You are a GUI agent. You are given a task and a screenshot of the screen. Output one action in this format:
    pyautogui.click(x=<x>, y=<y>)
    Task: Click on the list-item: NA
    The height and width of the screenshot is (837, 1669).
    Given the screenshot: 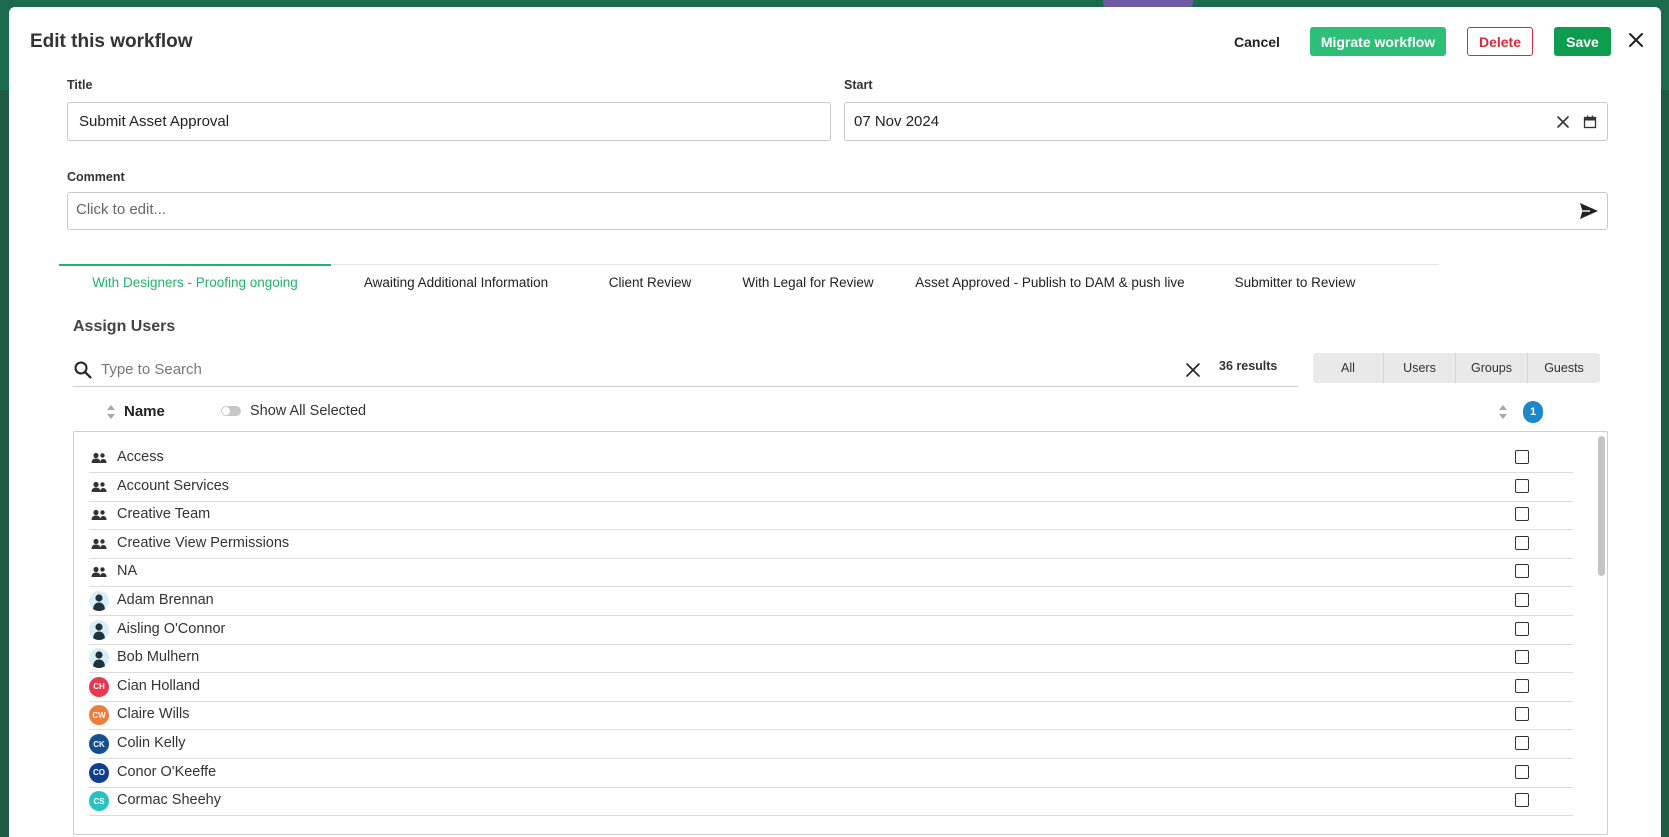 What is the action you would take?
    pyautogui.click(x=831, y=572)
    